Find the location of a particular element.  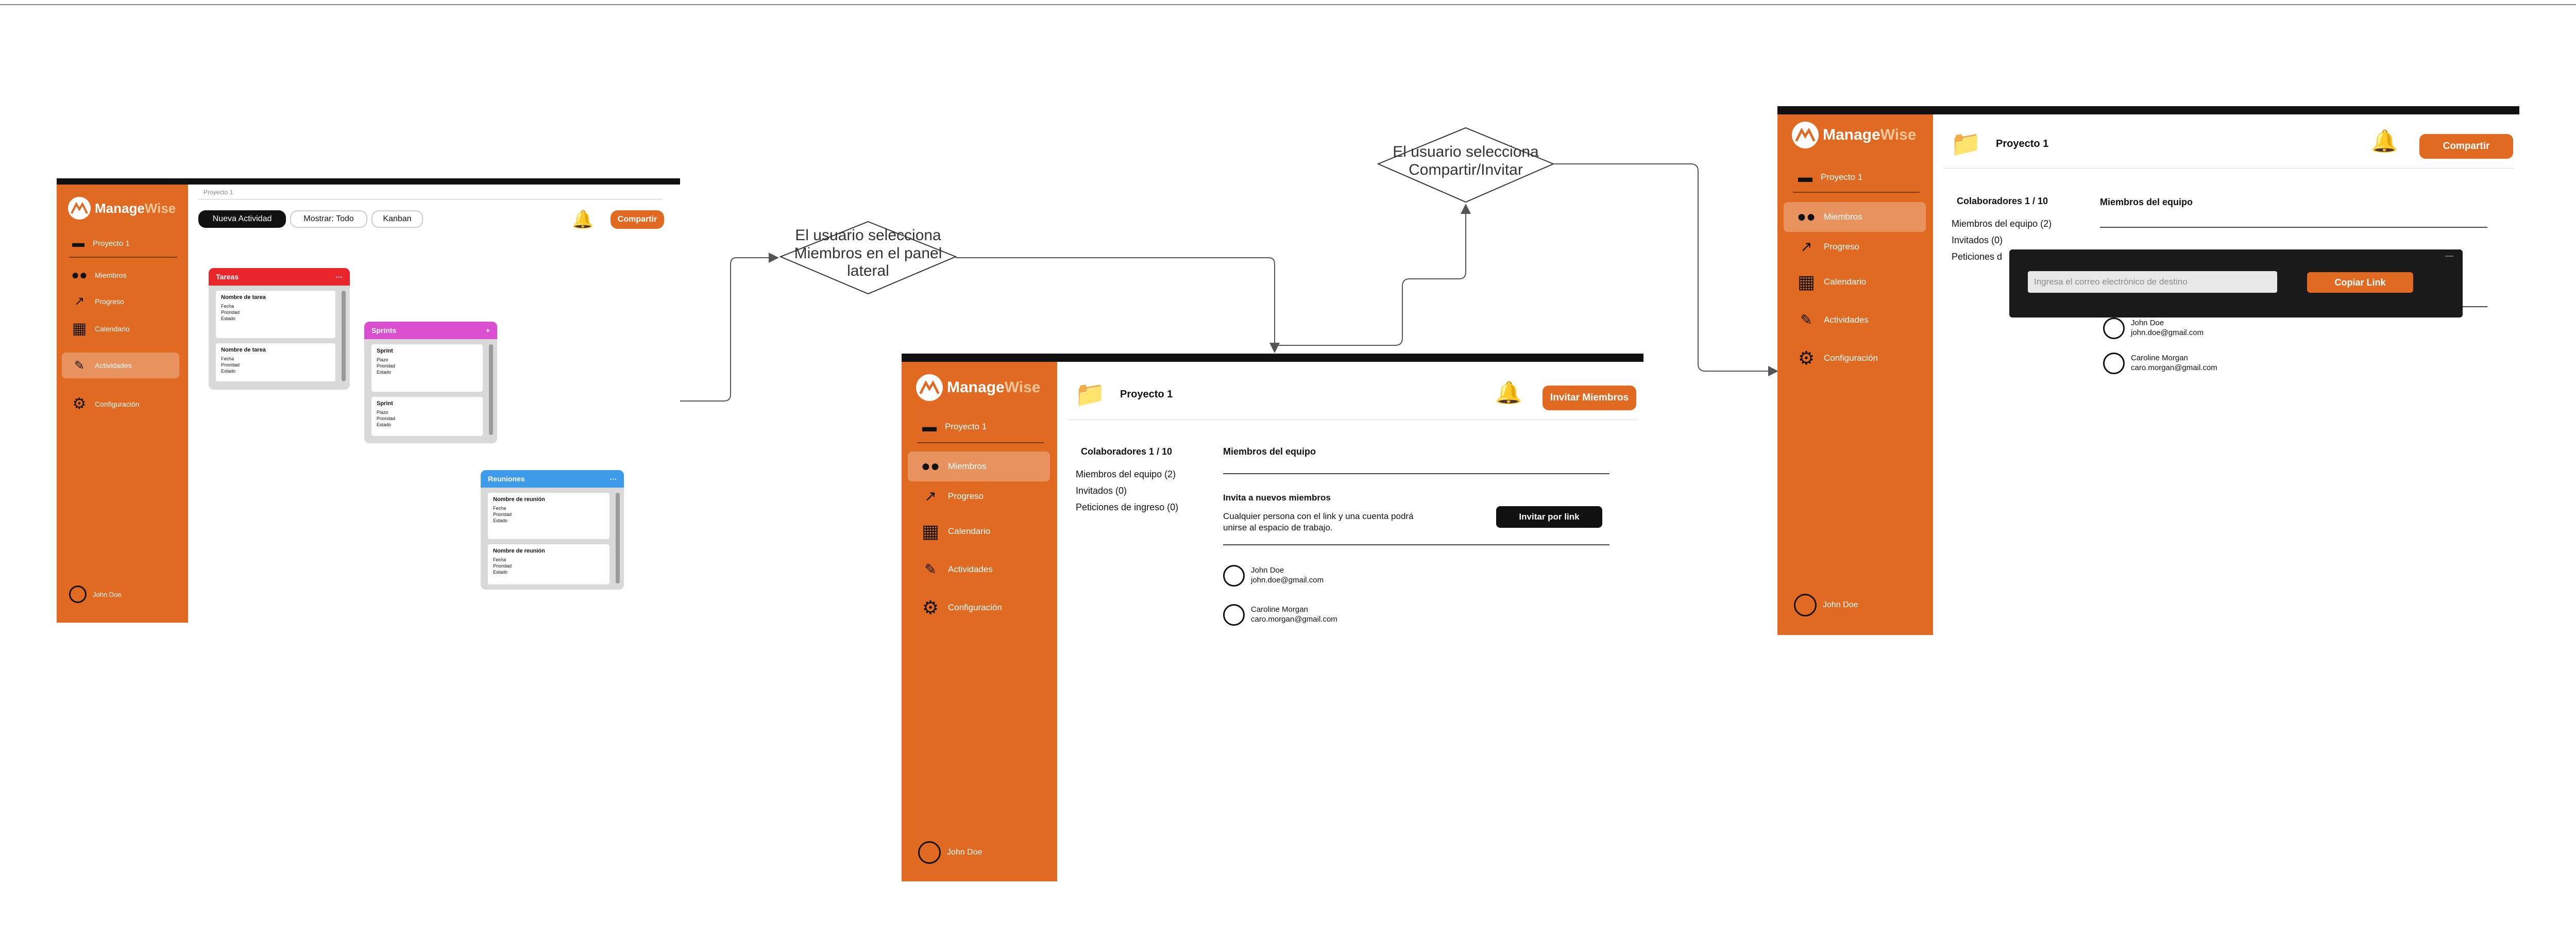

decision-share-label: El usuario selecciona Compartir/Invitar is located at coordinates (1466, 160).